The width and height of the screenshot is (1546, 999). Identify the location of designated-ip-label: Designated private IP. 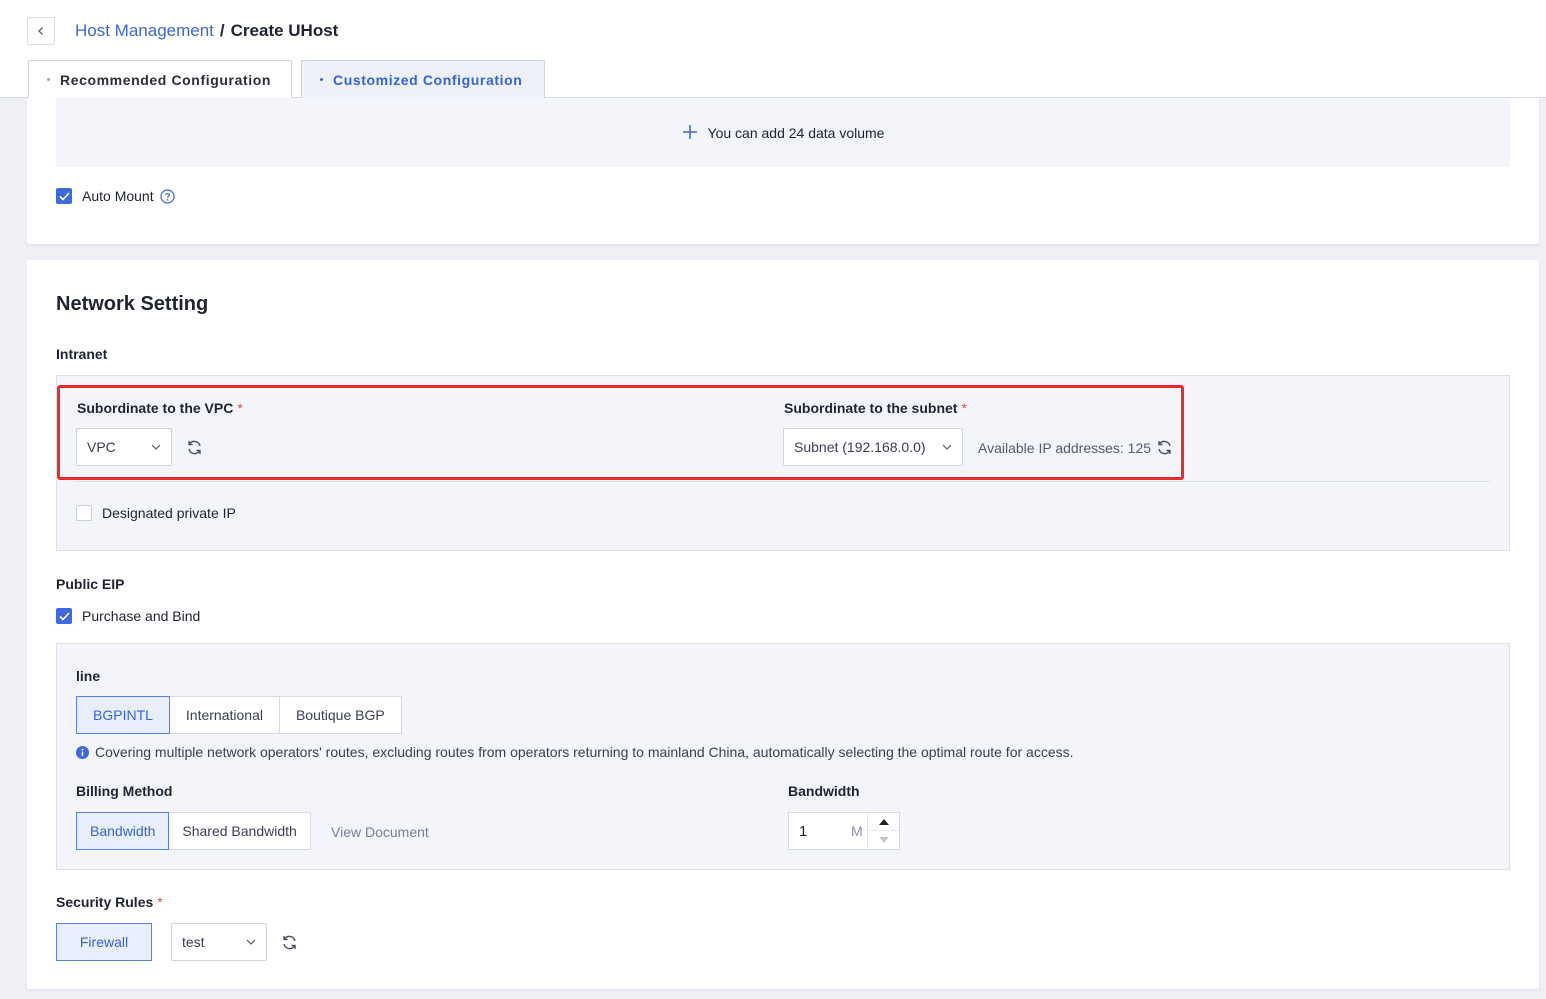
(169, 513).